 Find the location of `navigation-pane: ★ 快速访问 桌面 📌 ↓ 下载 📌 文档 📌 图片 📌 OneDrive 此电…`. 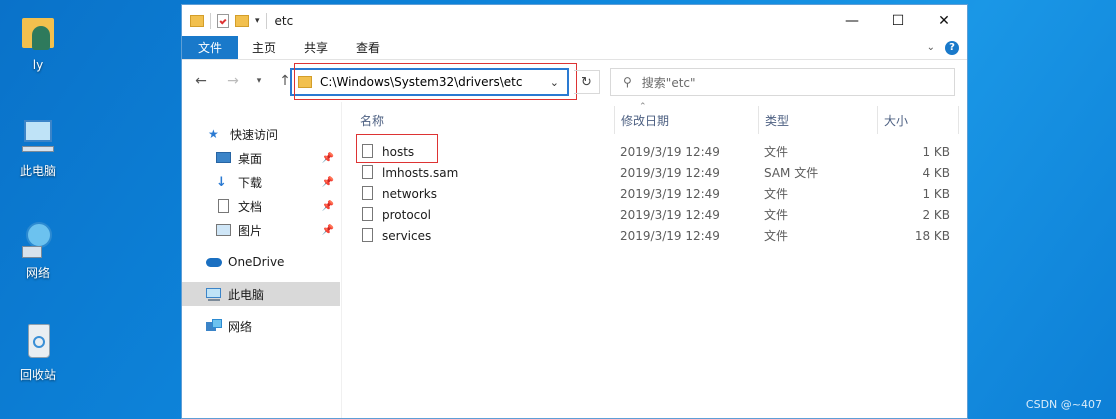

navigation-pane: ★ 快速访问 桌面 📌 ↓ 下载 📌 文档 📌 图片 📌 OneDrive 此电… is located at coordinates (262, 260).